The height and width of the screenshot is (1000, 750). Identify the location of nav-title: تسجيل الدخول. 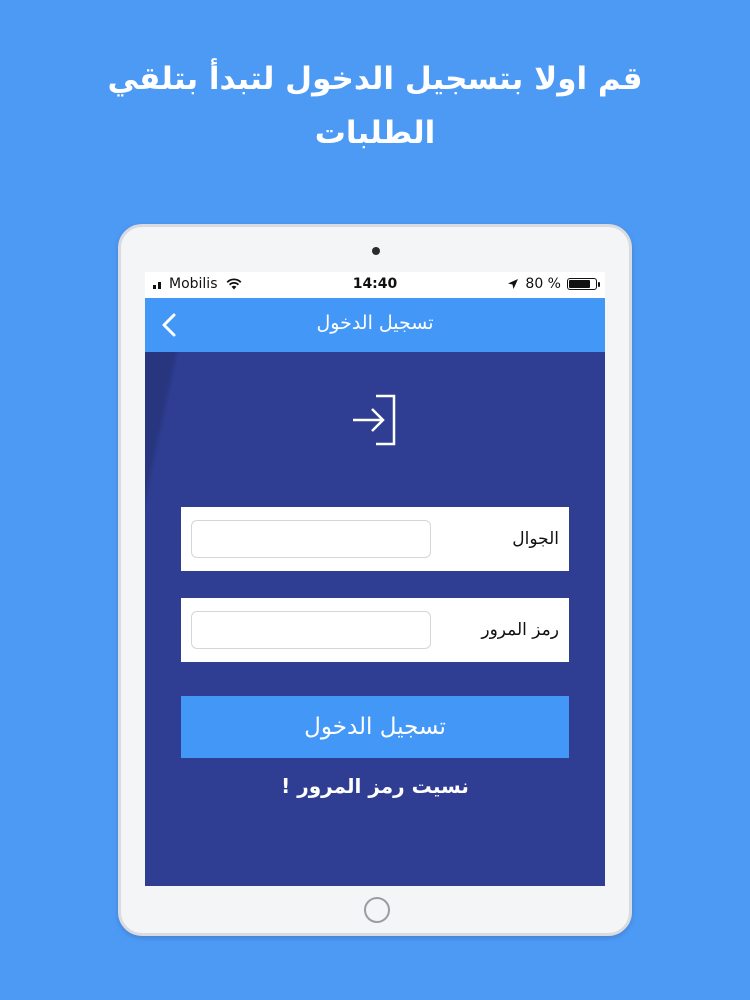
(375, 323).